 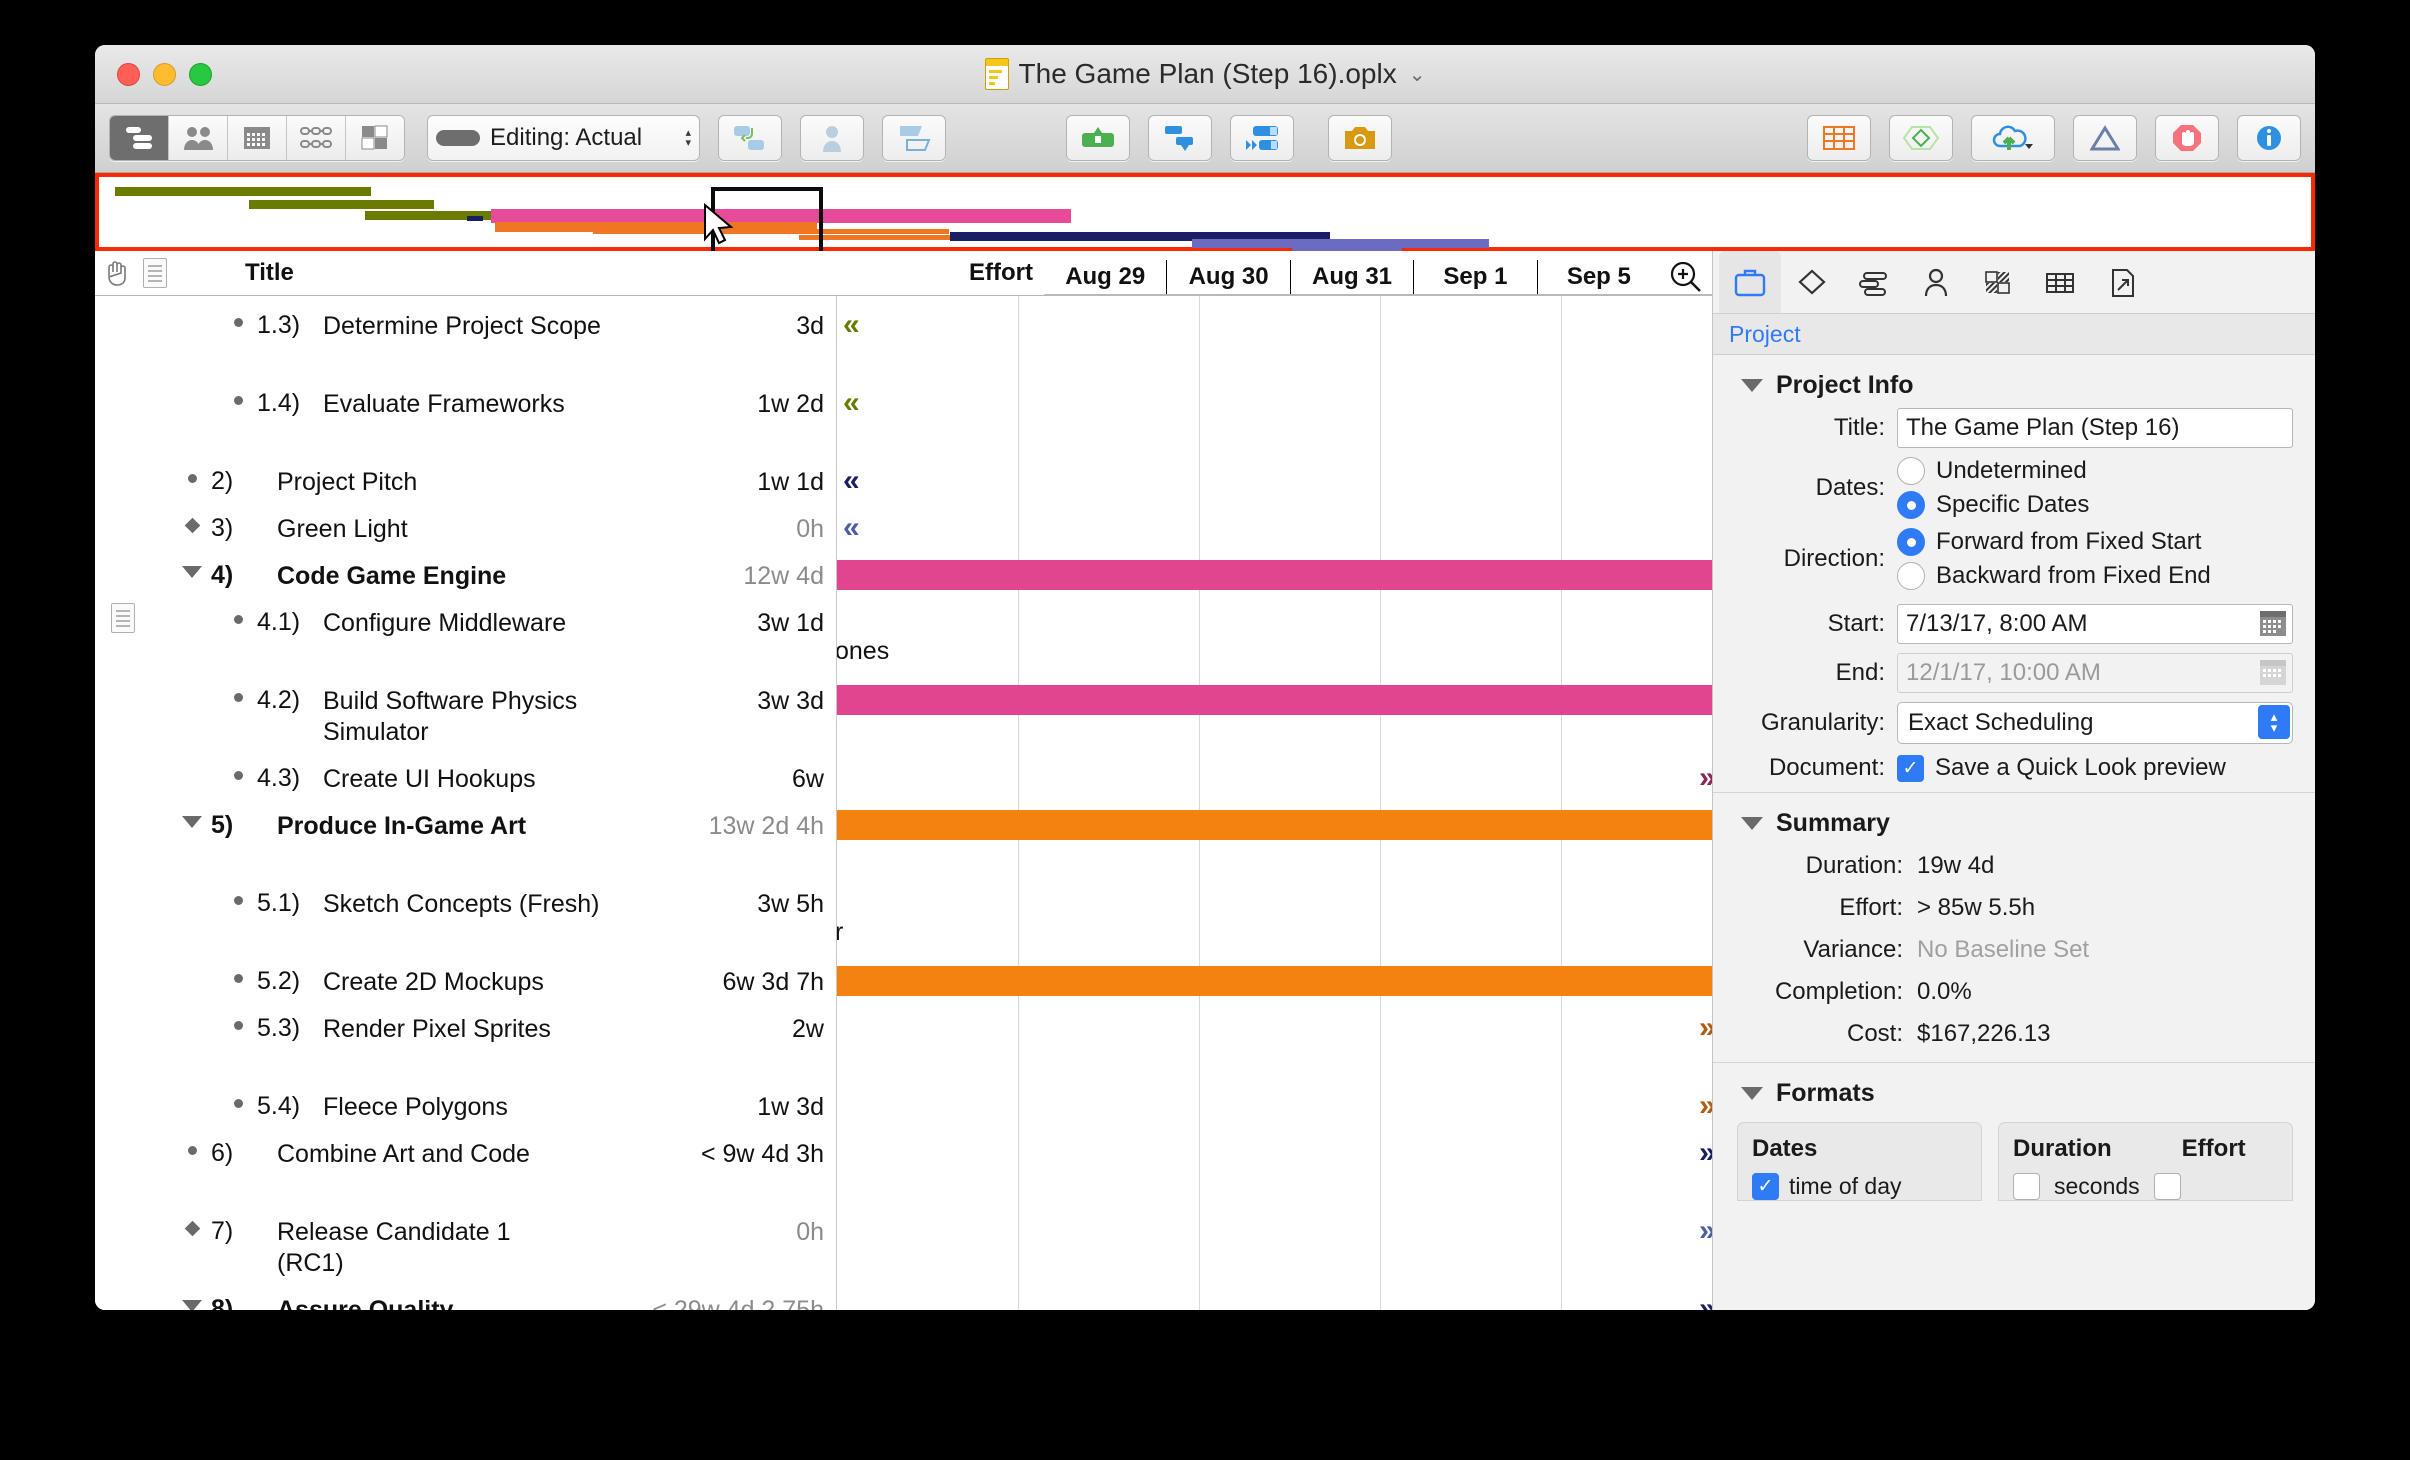 What do you see at coordinates (729, 900) in the screenshot?
I see `row-effort: 3w 5h` at bounding box center [729, 900].